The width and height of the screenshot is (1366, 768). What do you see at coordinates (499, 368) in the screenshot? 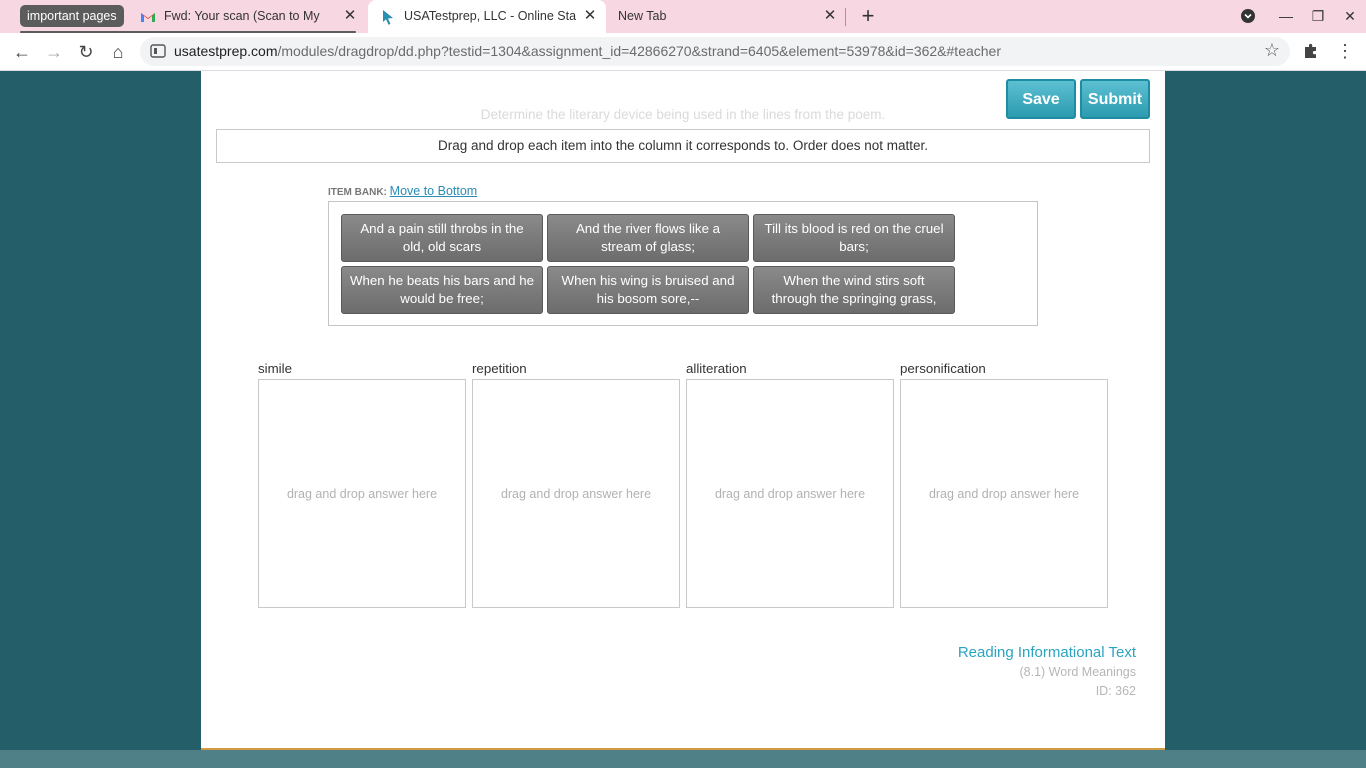
I see `column-label-repetition: repetition` at bounding box center [499, 368].